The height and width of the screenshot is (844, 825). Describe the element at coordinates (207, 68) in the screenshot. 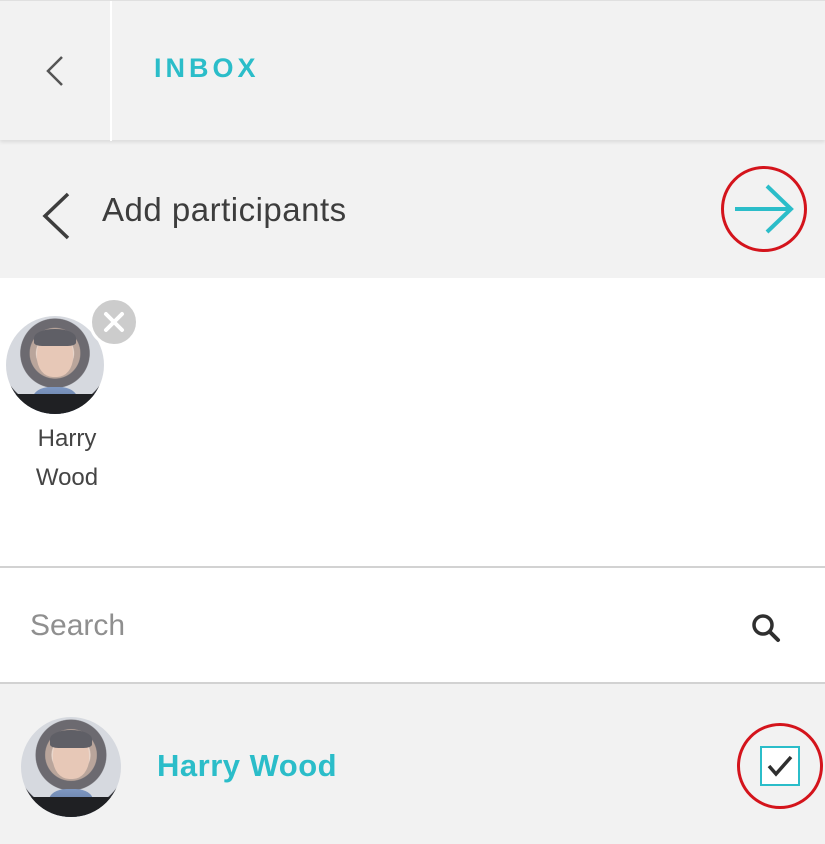

I see `inbox-title: INBOX` at that location.